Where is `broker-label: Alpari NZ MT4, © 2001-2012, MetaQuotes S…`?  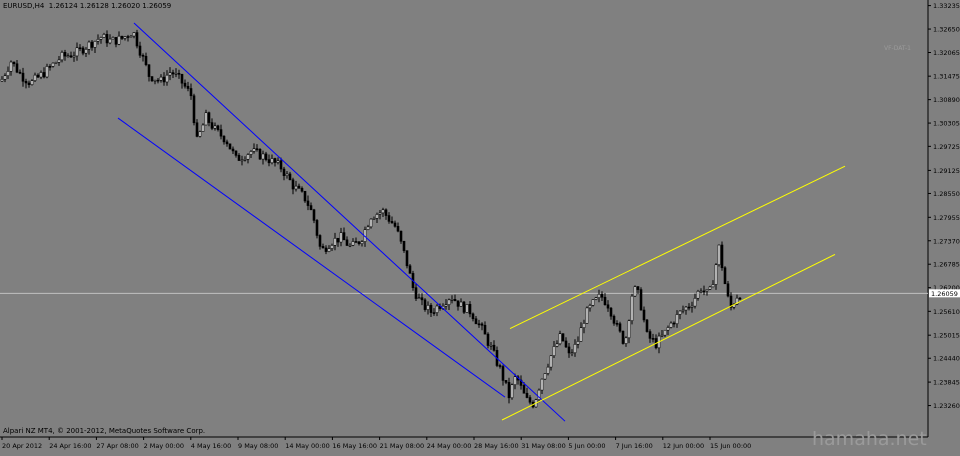 broker-label: Alpari NZ MT4, © 2001-2012, MetaQuotes S… is located at coordinates (104, 431).